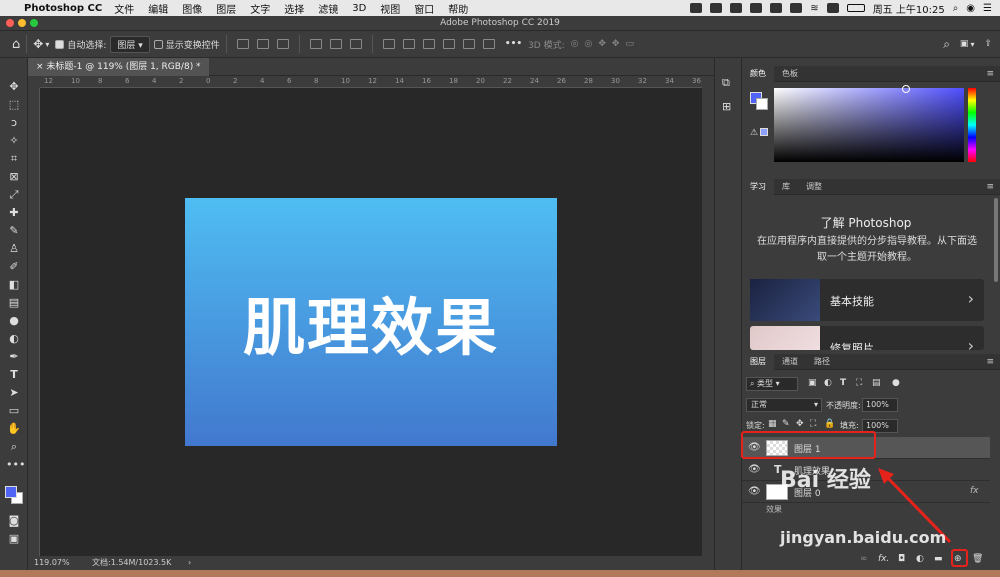 Image resolution: width=1000 pixels, height=577 pixels. Describe the element at coordinates (616, 44) in the screenshot. I see `3d-slide-icon: ✥` at that location.